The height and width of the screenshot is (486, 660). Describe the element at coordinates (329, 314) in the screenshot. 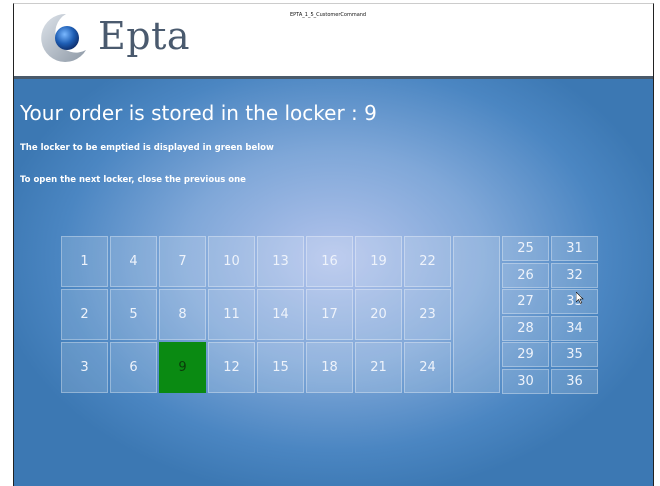

I see `locker-17: 17` at that location.